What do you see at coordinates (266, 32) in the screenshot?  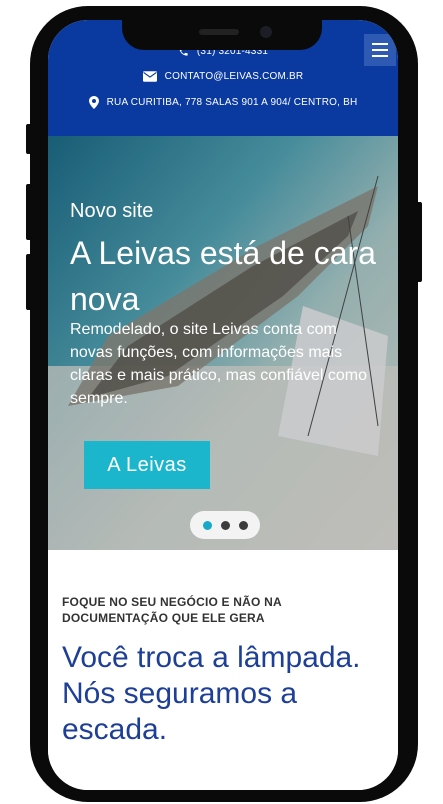 I see `front-camera` at bounding box center [266, 32].